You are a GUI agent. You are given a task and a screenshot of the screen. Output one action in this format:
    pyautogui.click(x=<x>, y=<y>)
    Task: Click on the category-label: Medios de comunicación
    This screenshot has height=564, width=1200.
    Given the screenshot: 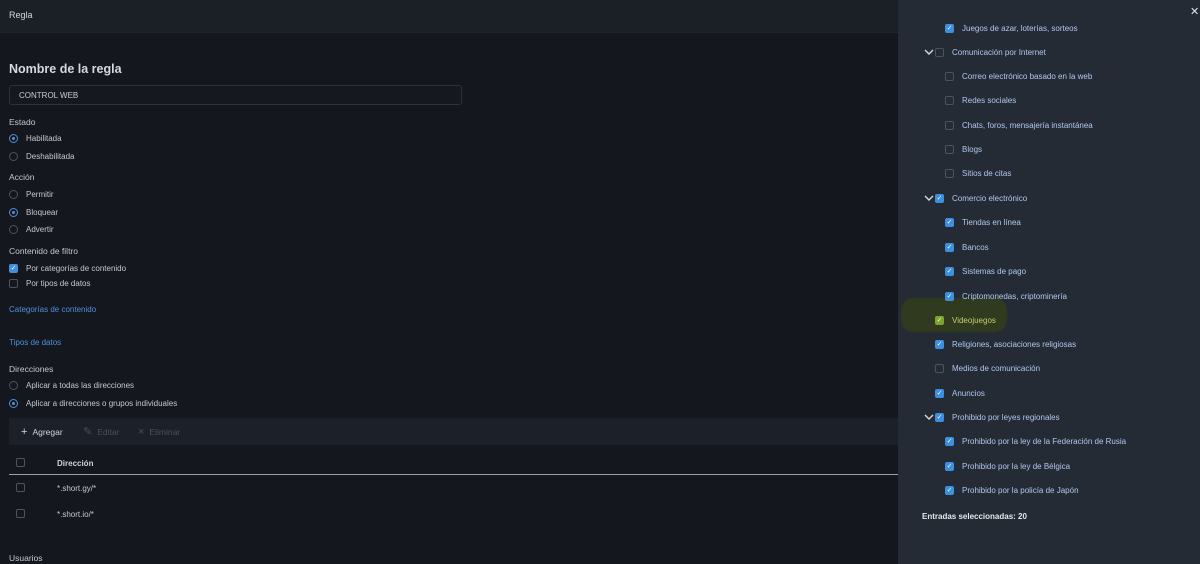 What is the action you would take?
    pyautogui.click(x=996, y=368)
    